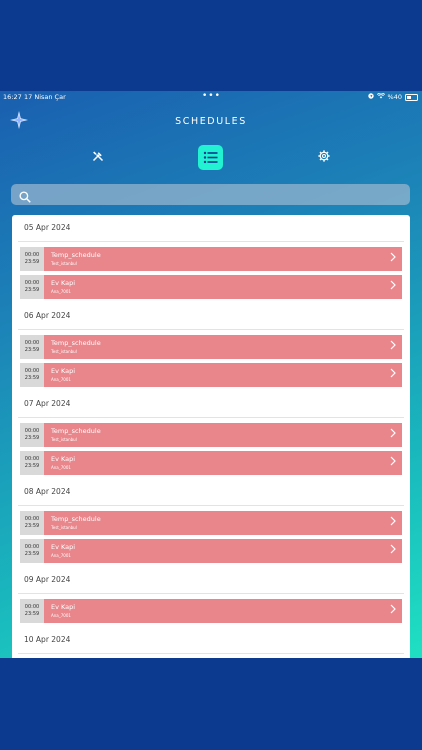 The height and width of the screenshot is (750, 422). I want to click on search-icon, so click(25, 197).